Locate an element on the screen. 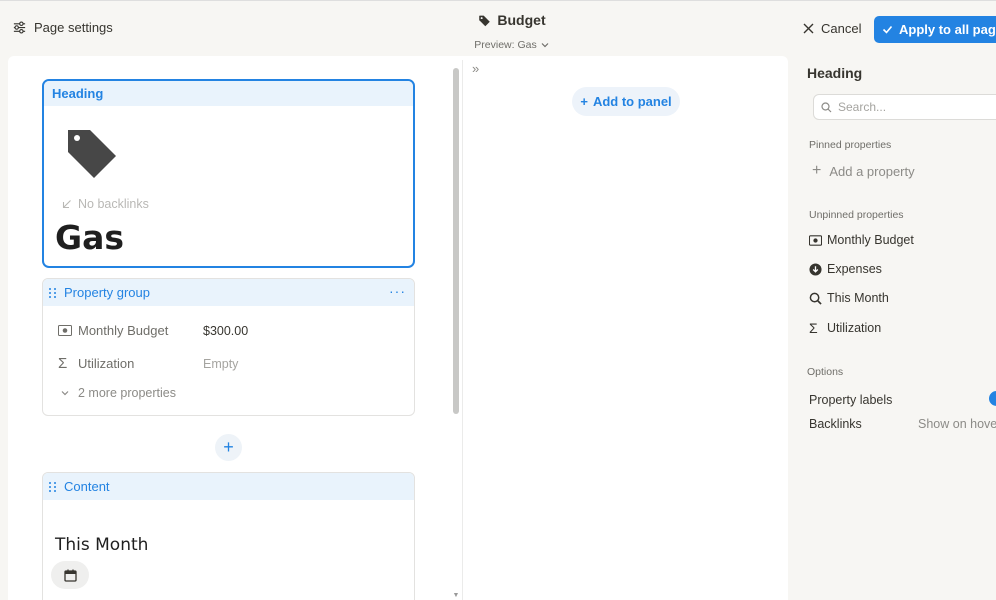  backlinks-option-select: Show on hover is located at coordinates (957, 424).